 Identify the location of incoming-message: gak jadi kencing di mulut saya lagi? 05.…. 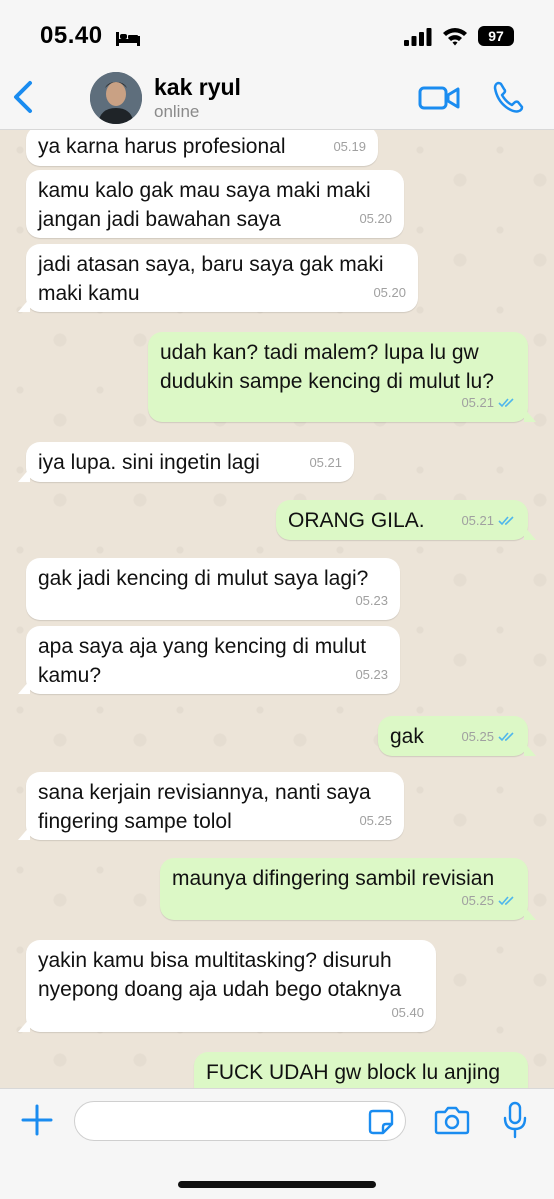
(213, 589).